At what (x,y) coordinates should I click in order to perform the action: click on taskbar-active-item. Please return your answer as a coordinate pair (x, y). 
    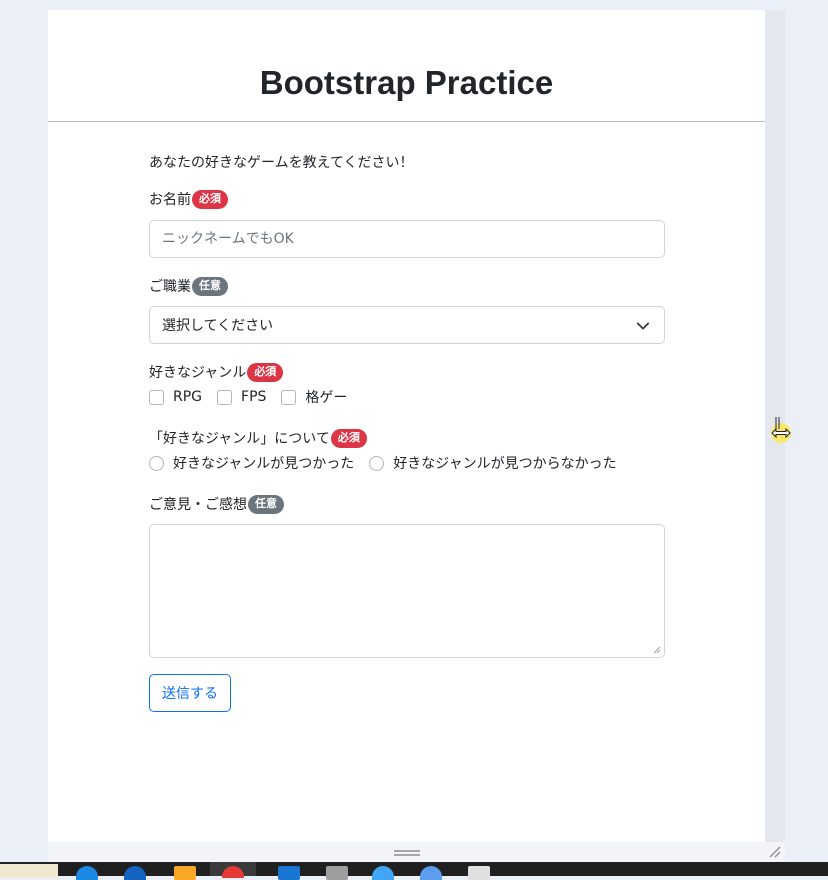
    Looking at the image, I should click on (233, 870).